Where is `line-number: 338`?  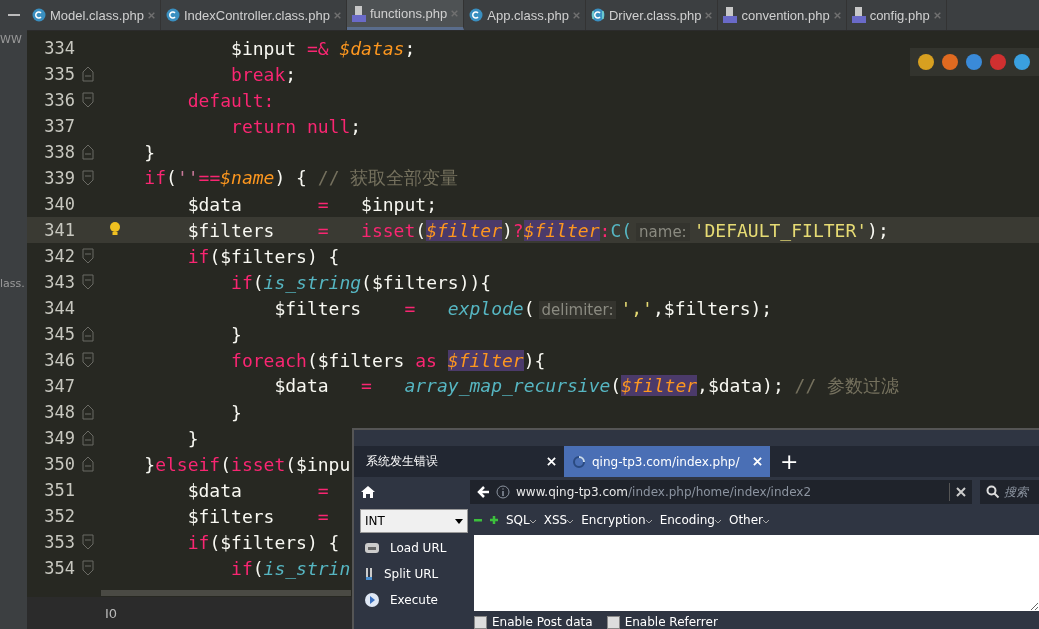
line-number: 338 is located at coordinates (59, 152).